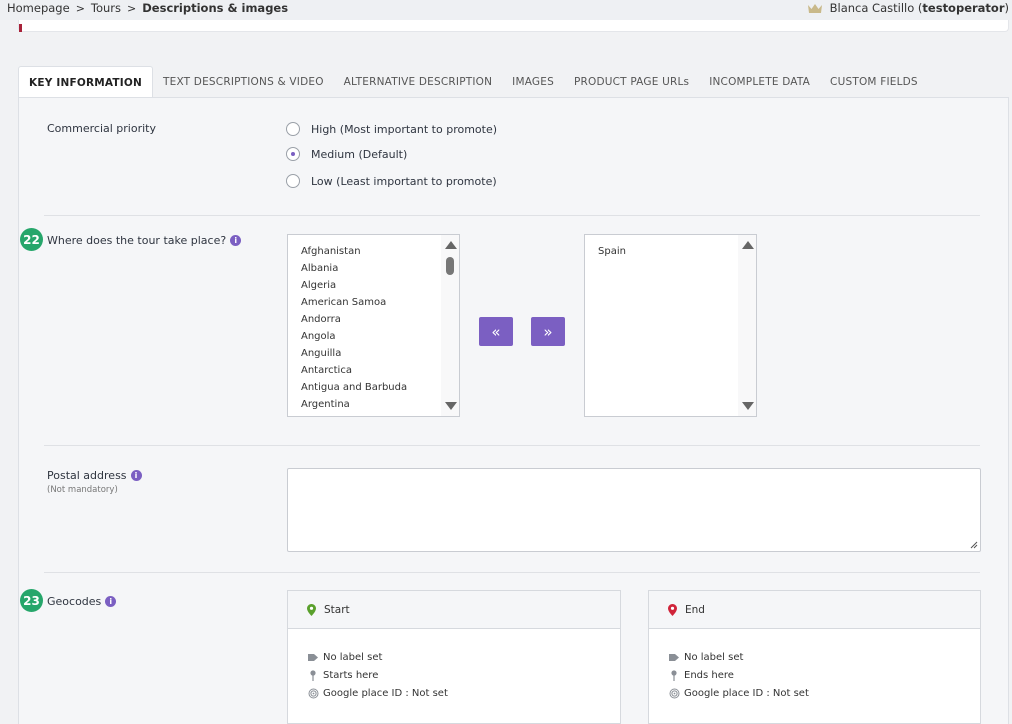 The width and height of the screenshot is (1012, 724). What do you see at coordinates (351, 675) in the screenshot?
I see `start-place-text: Starts here` at bounding box center [351, 675].